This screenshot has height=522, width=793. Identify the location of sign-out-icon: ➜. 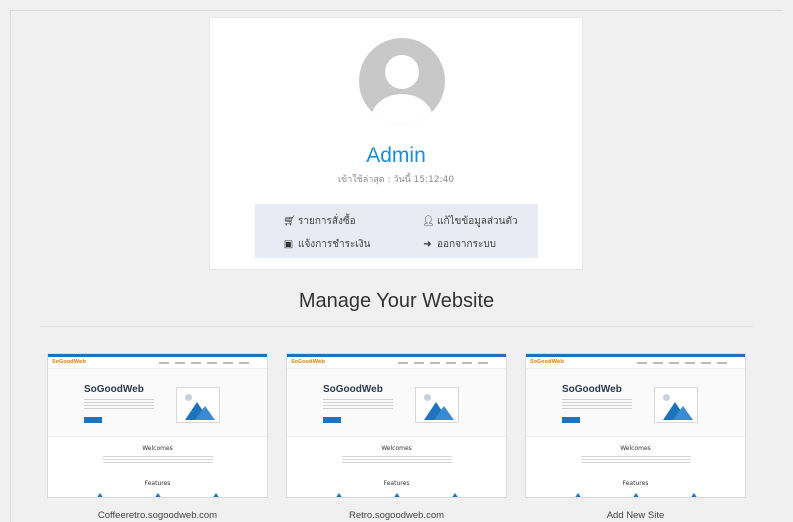
(427, 244).